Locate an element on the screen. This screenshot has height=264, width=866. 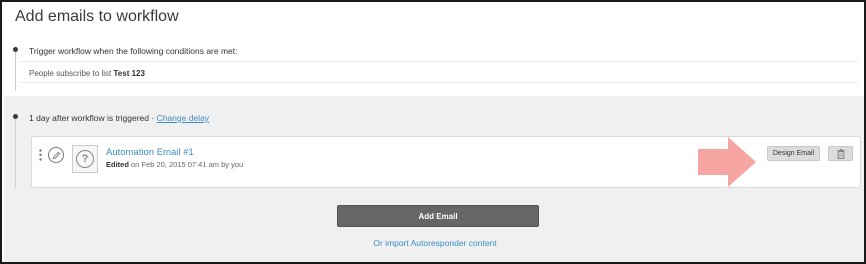
delete-email-button is located at coordinates (840, 153).